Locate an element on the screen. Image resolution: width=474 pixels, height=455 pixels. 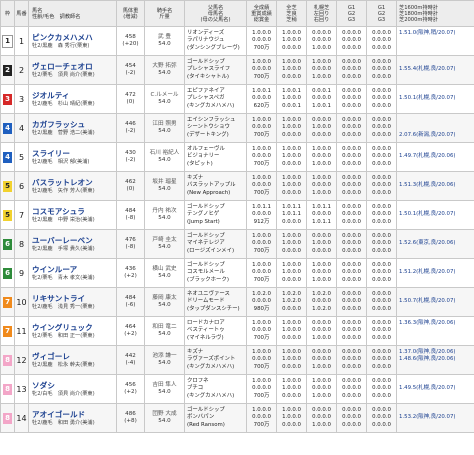
horse-cell: コスモアシュラ 牡2/黒鹿 中野 栄治(美浦) is located at coordinates (72, 215).